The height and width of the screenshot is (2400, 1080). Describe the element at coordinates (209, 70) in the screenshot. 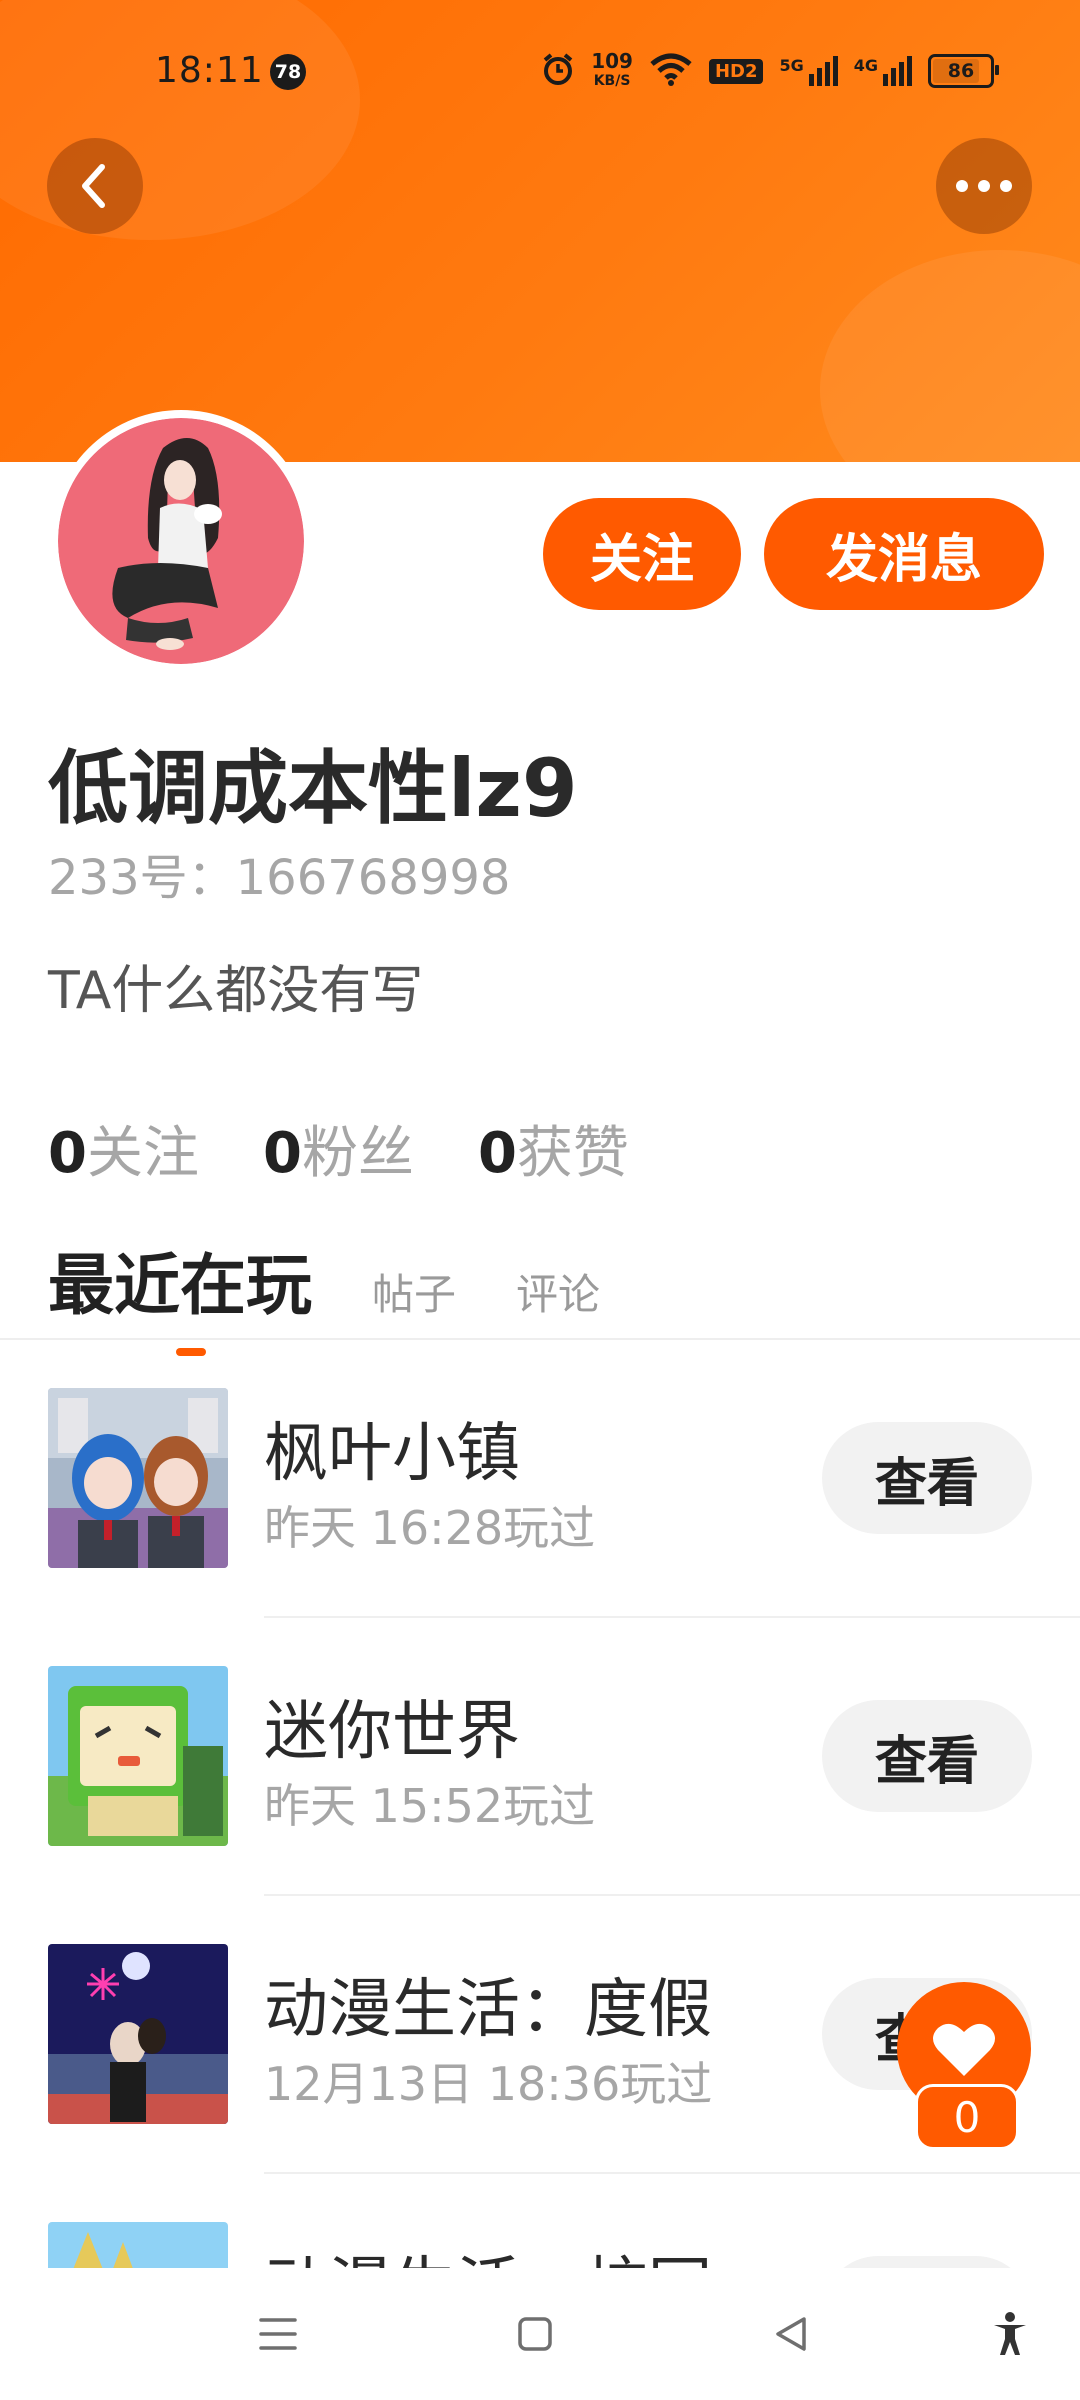

I see `status-time: 18:11` at that location.